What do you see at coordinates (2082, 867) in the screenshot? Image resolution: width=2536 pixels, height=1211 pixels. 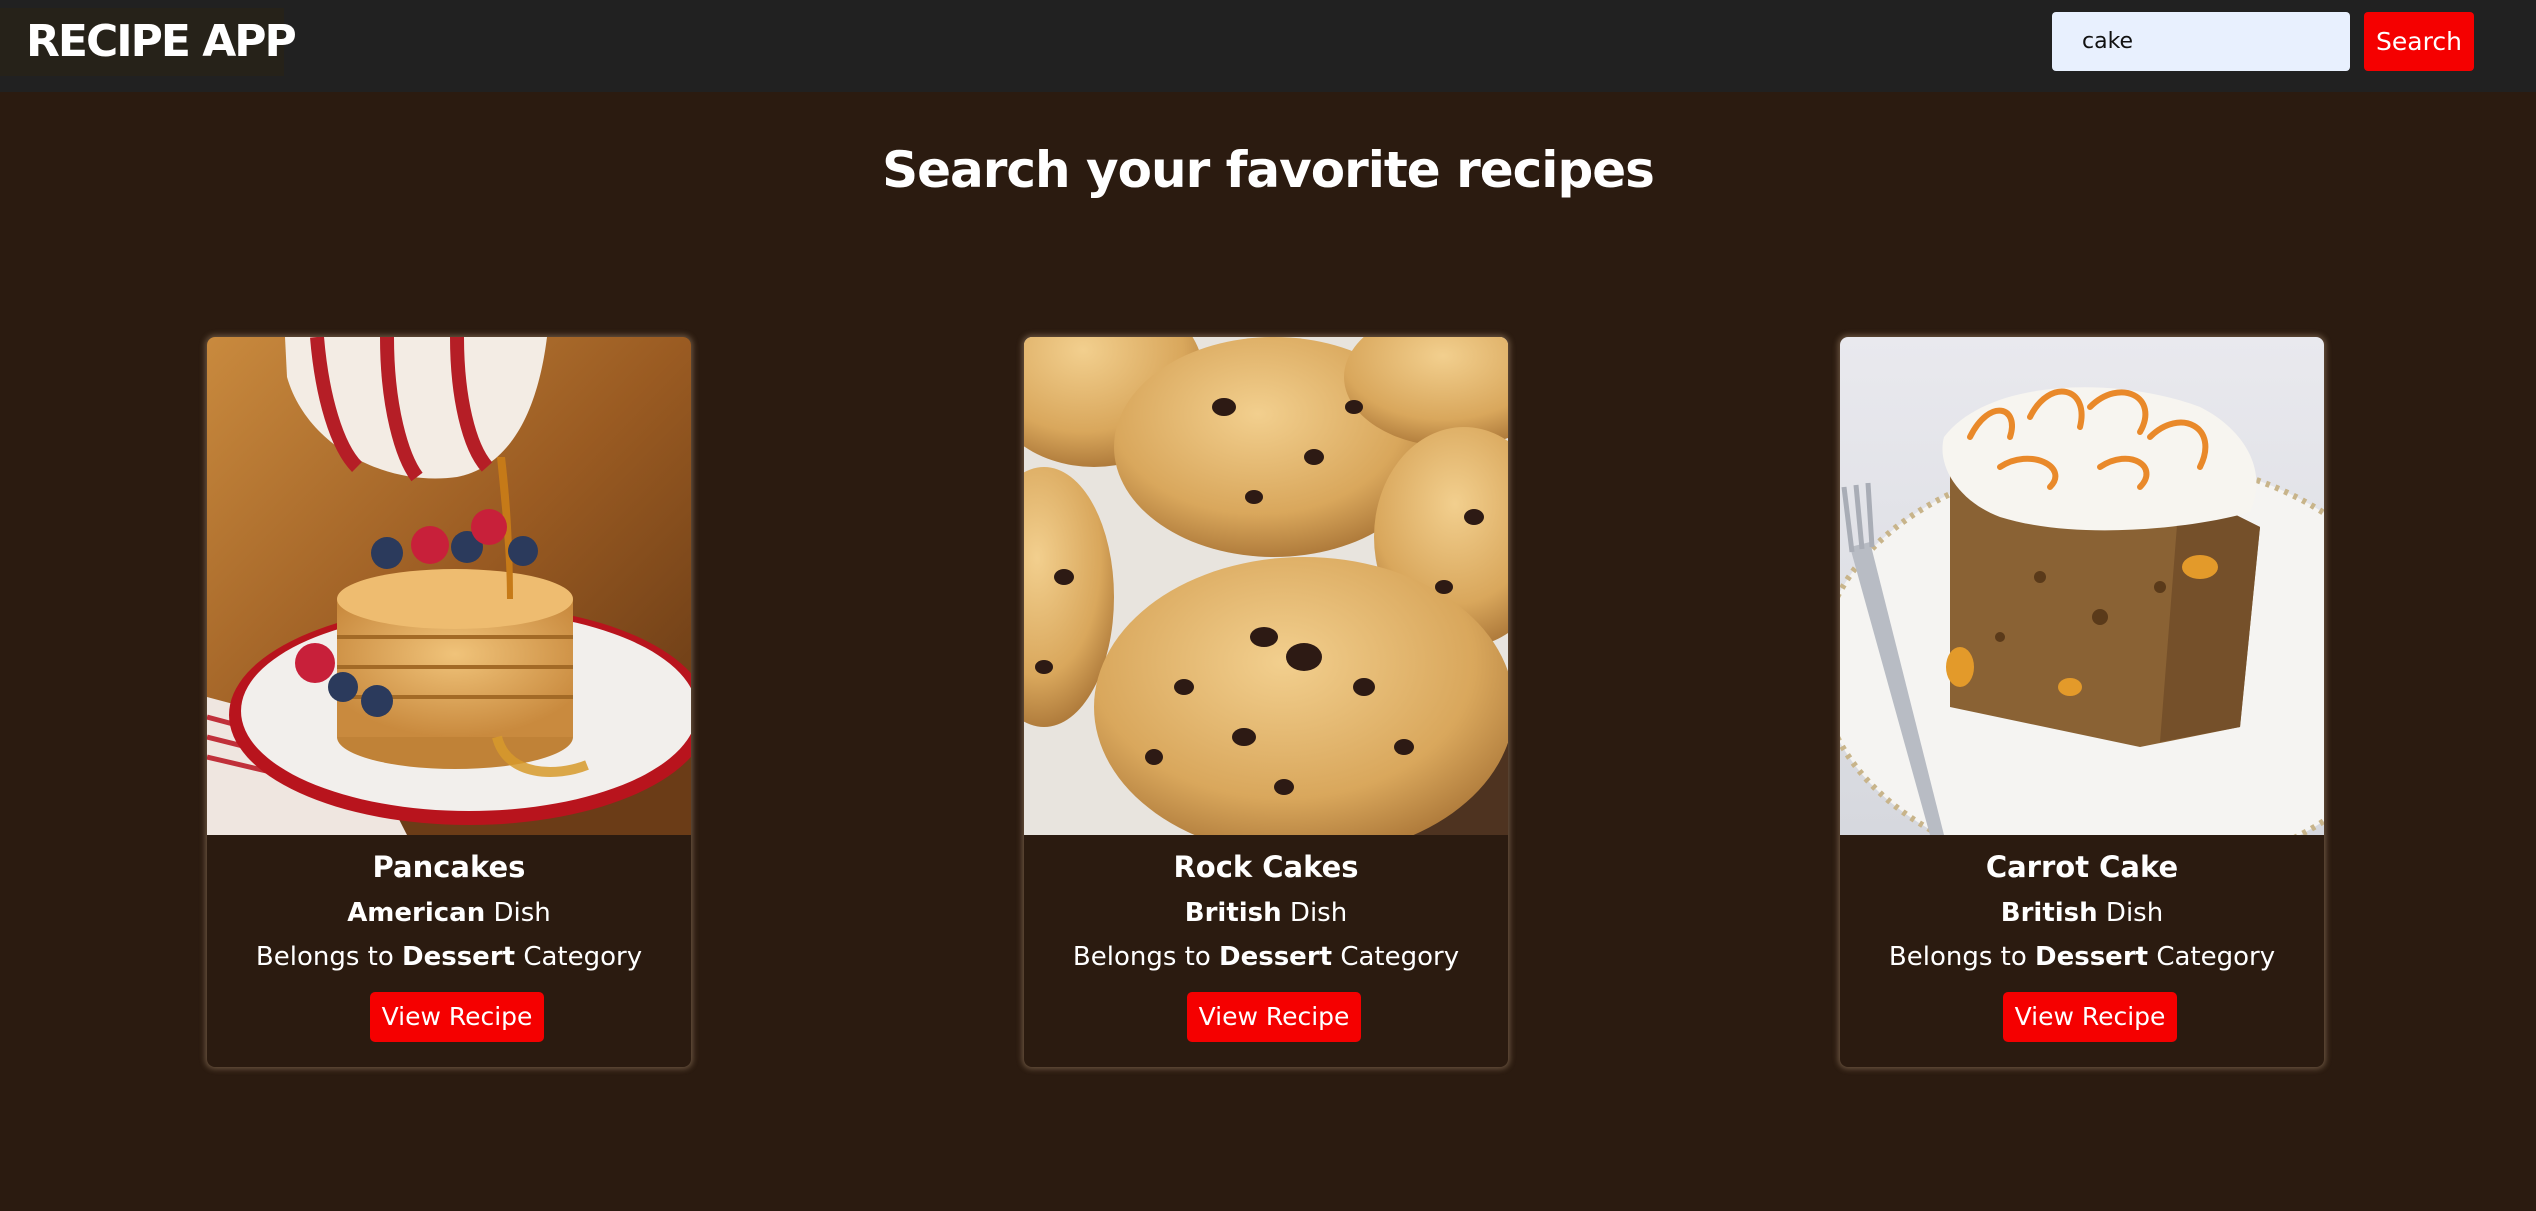 I see `recipe-name: Carrot Cake` at bounding box center [2082, 867].